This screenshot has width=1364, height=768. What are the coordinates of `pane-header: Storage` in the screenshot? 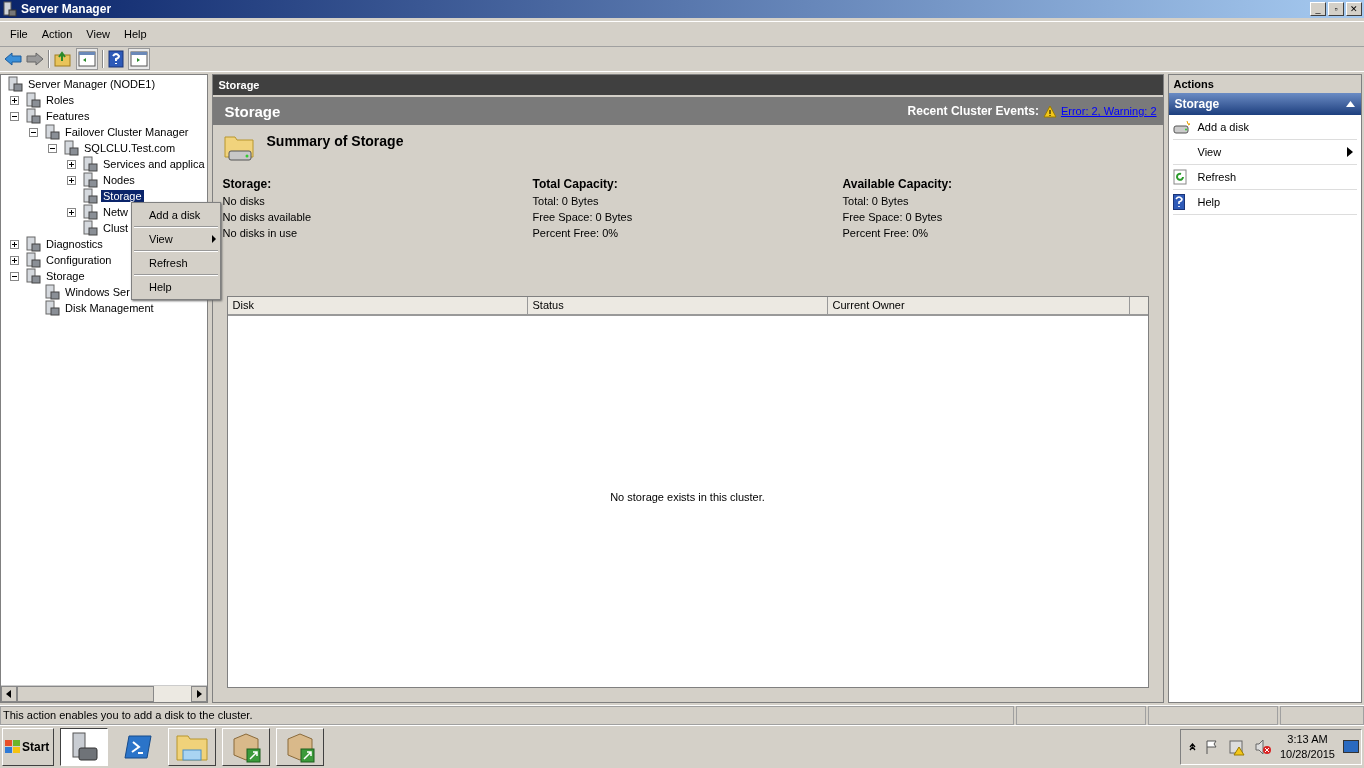 It's located at (687, 86).